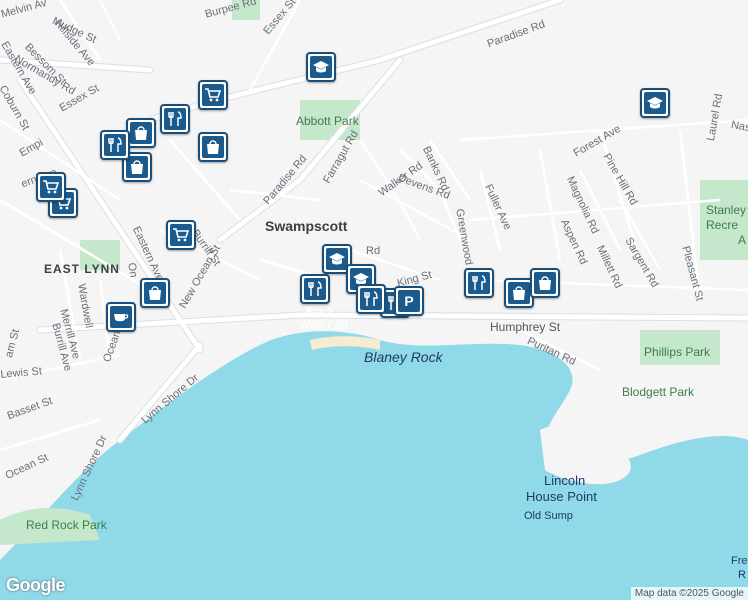 The image size is (748, 600). Describe the element at coordinates (36, 585) in the screenshot. I see `google-logo: Google` at that location.